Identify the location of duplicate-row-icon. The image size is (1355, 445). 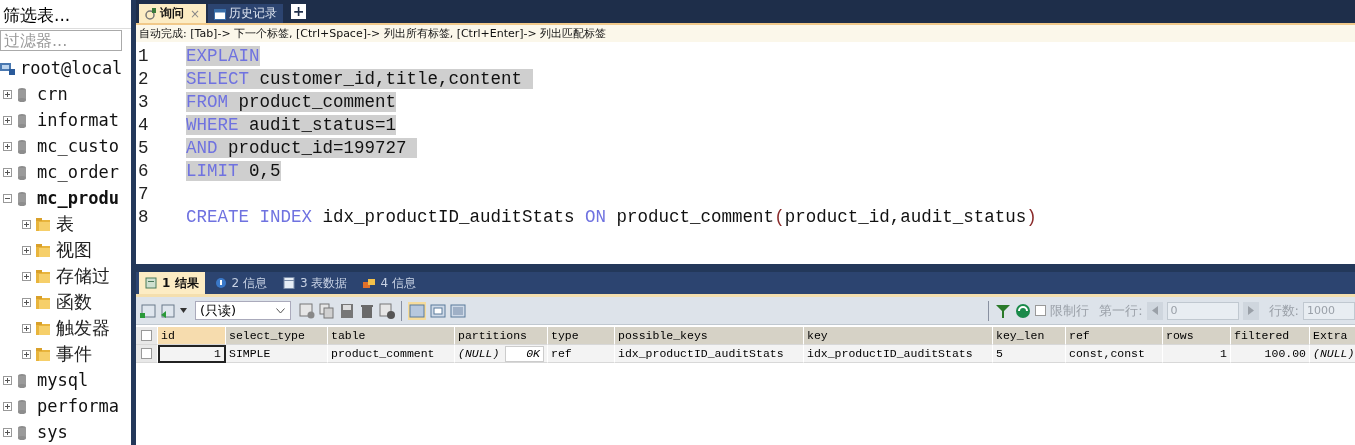
(327, 310).